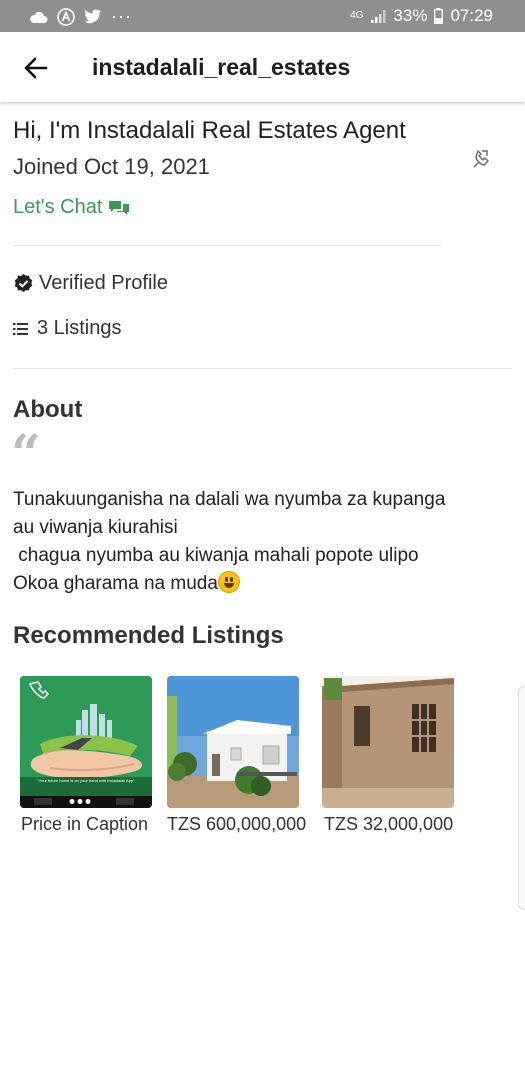 The height and width of the screenshot is (1080, 525). Describe the element at coordinates (237, 824) in the screenshot. I see `listing-price: TZS 600,000,000` at that location.